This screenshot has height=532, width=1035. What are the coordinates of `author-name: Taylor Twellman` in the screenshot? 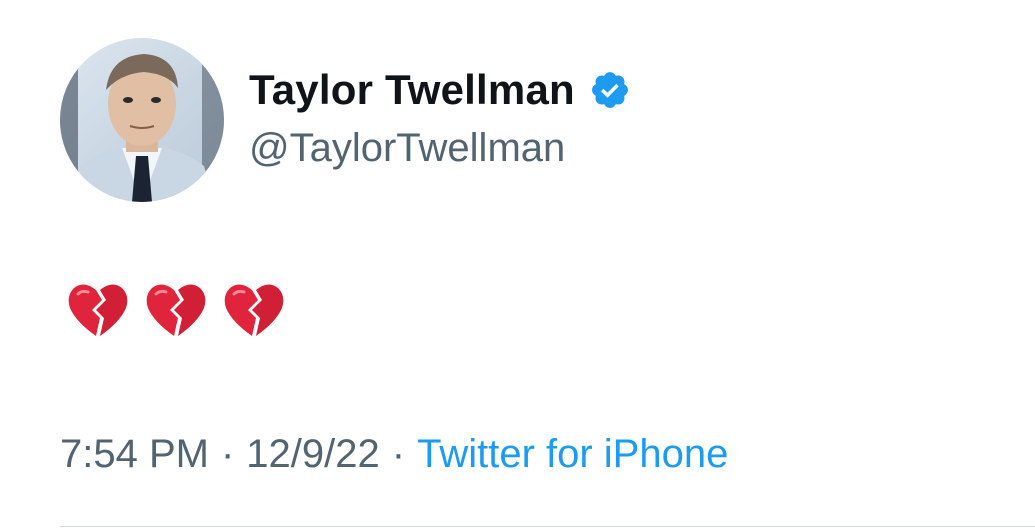 It's located at (412, 90).